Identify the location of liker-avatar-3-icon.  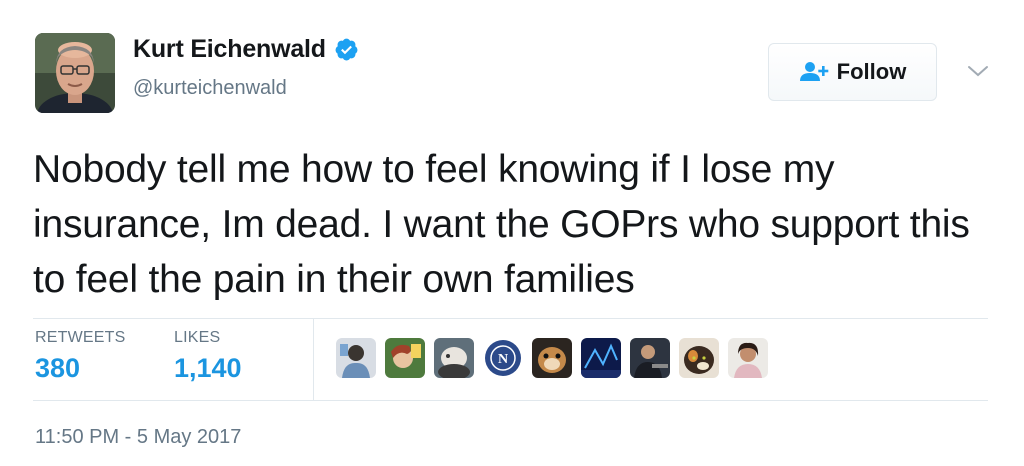
(454, 358).